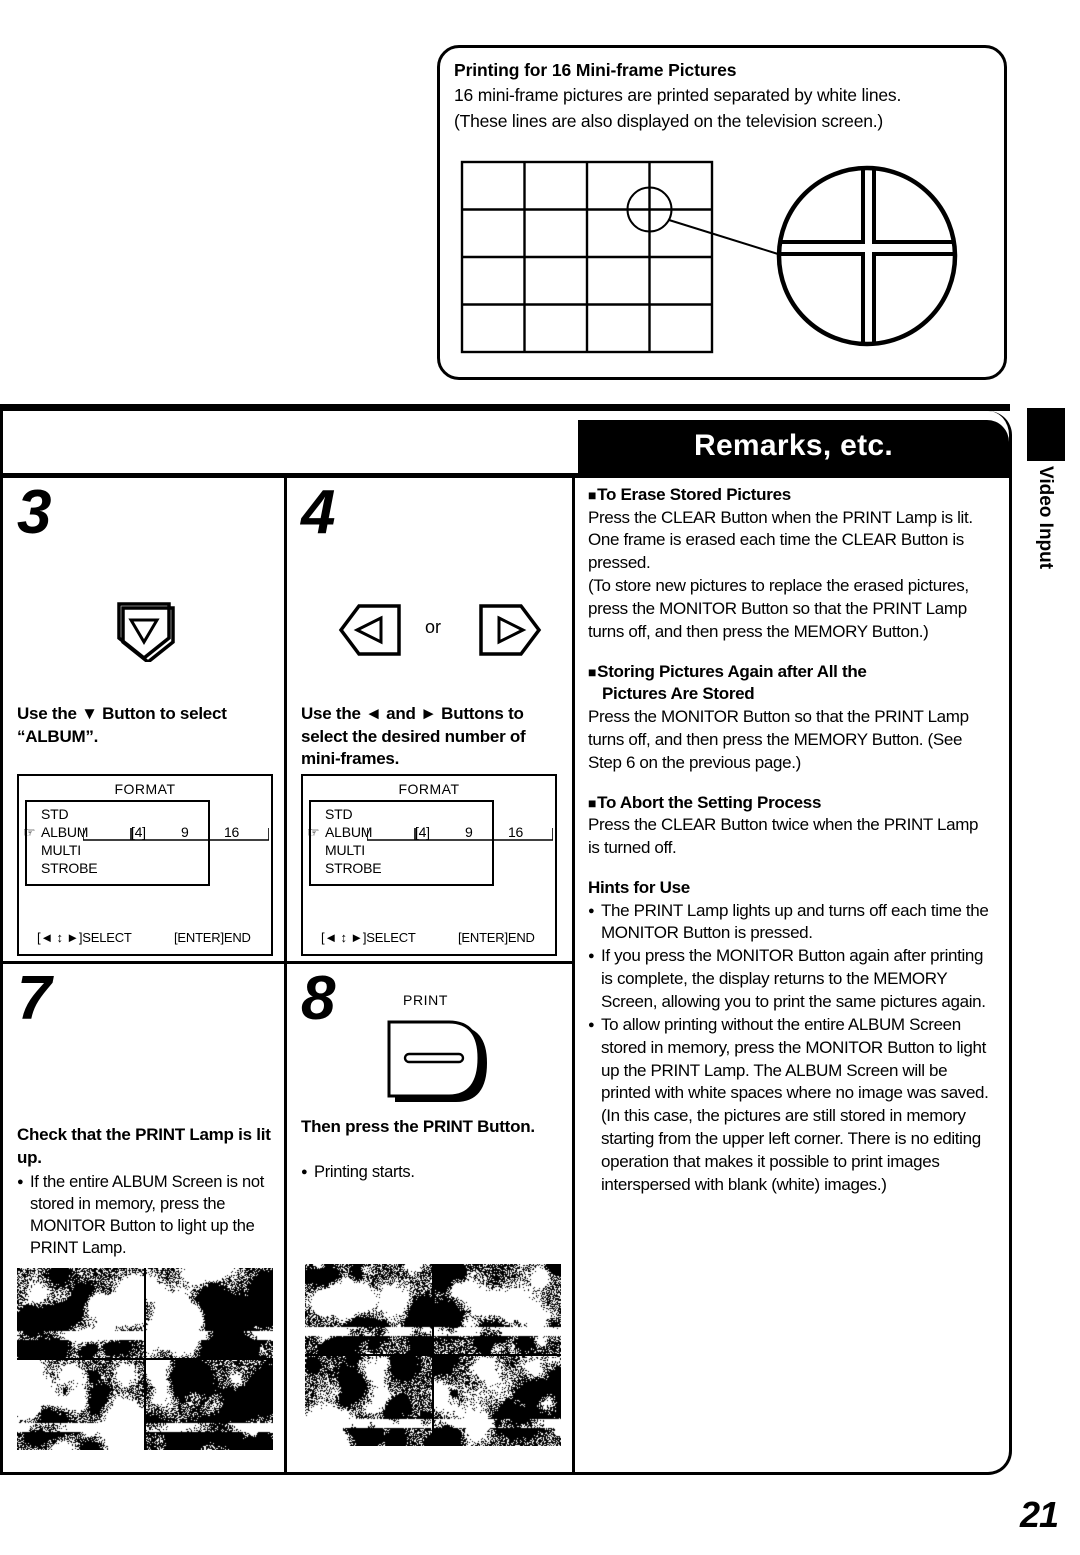 This screenshot has width=1080, height=1555. I want to click on side-tab-marker, so click(1046, 434).